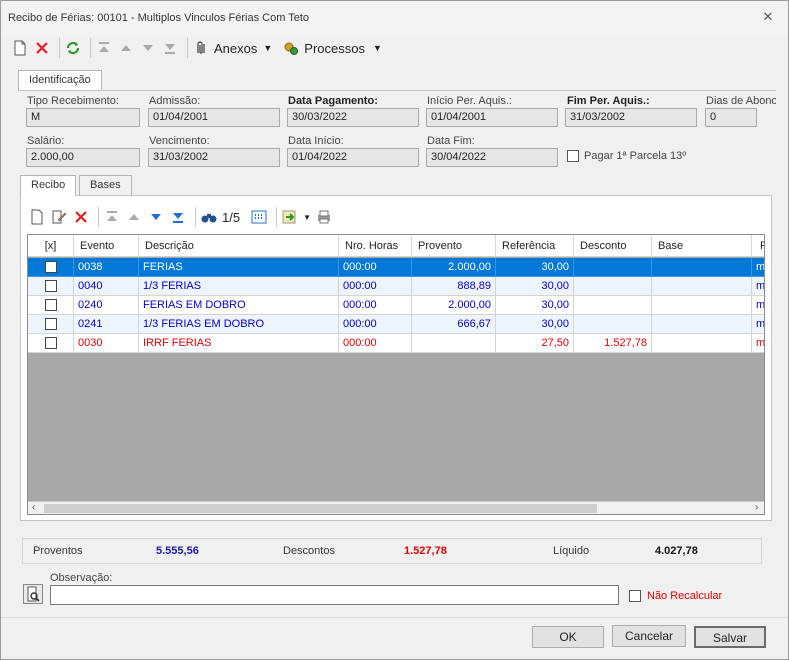 Image resolution: width=789 pixels, height=660 pixels. I want to click on tab-identificacao: Identificação, so click(60, 80).